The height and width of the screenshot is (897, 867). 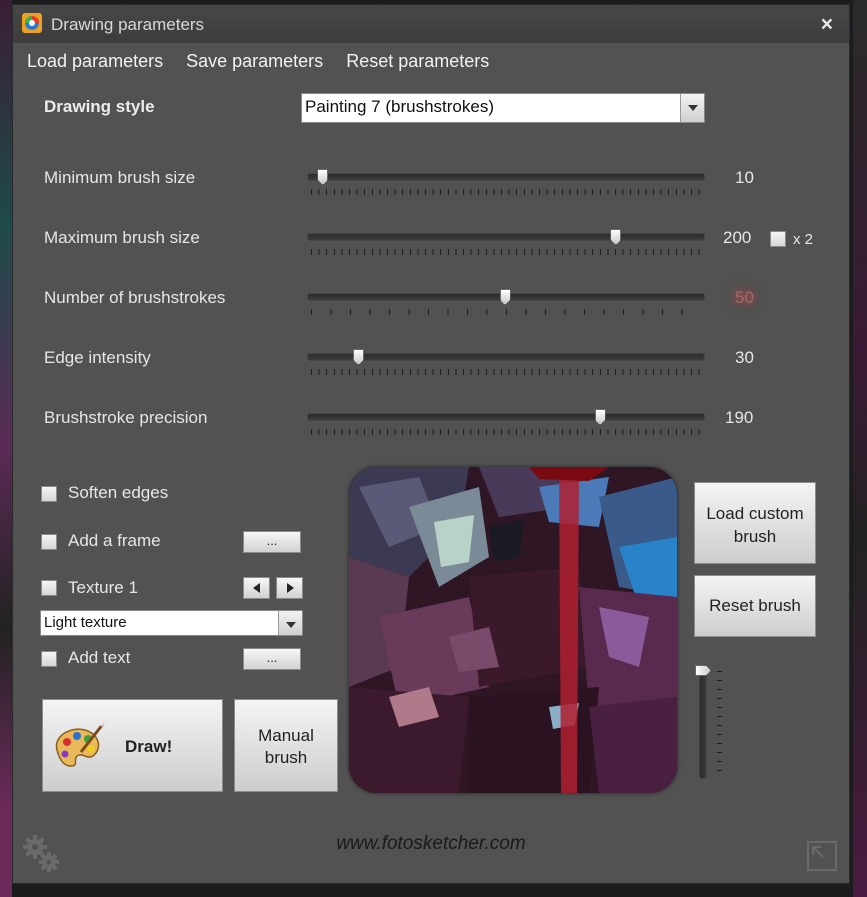 I want to click on drawing-style-select: Painting 7 (brushstrokes), so click(x=503, y=108).